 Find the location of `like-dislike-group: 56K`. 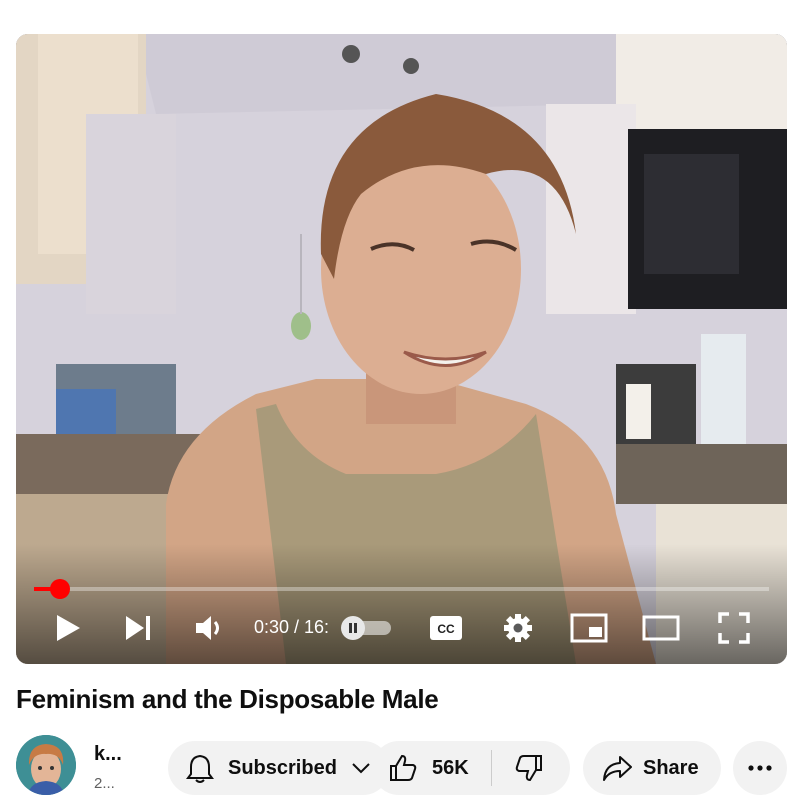

like-dislike-group: 56K is located at coordinates (471, 768).